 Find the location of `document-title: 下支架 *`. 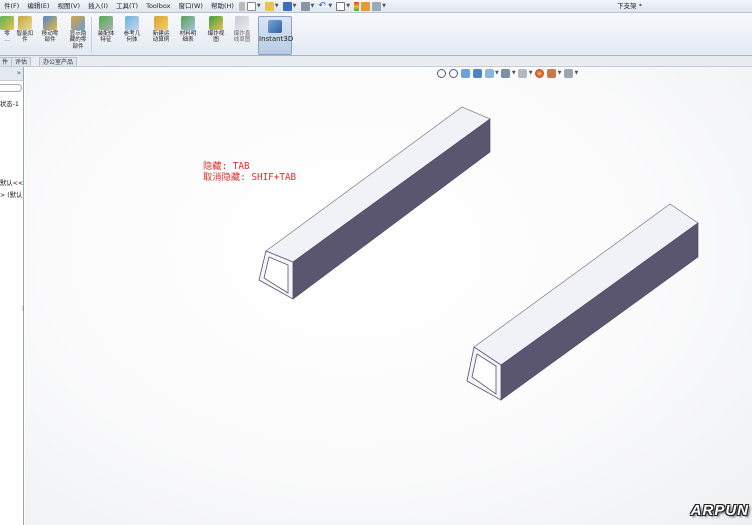

document-title: 下支架 * is located at coordinates (629, 6).